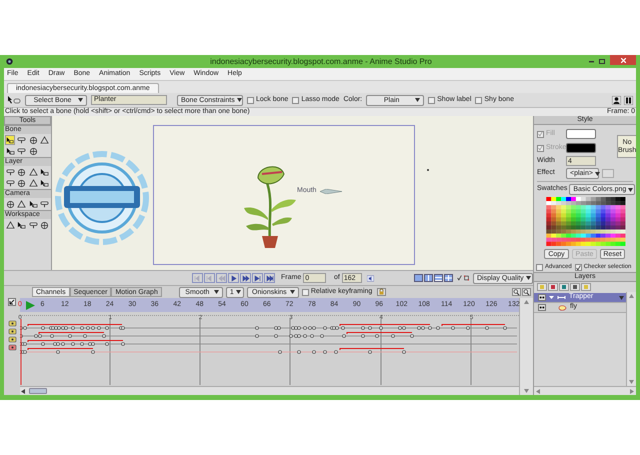 This screenshot has height=455, width=640. I want to click on selection-frame-icon, so click(466, 278).